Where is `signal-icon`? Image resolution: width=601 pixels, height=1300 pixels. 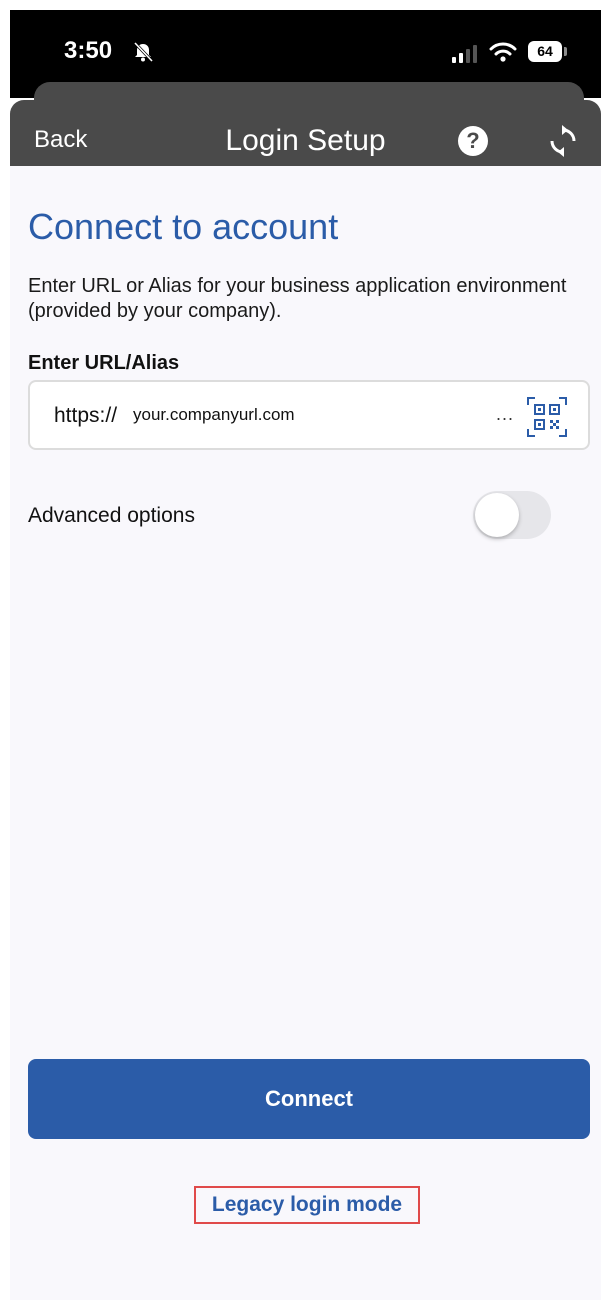
signal-icon is located at coordinates (464, 54).